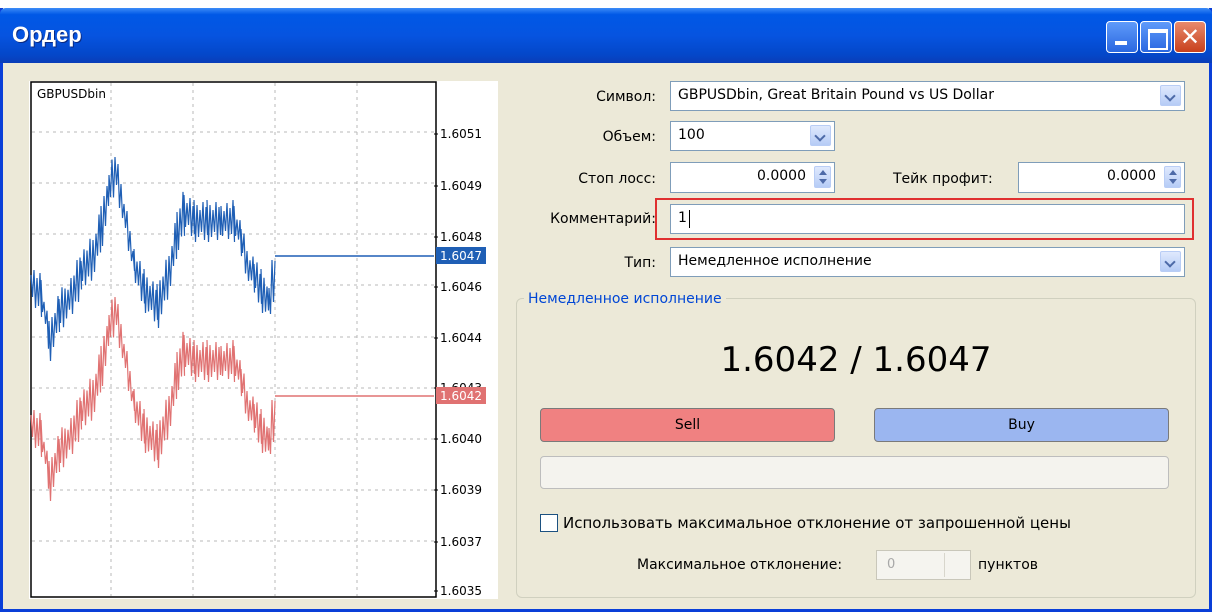  Describe the element at coordinates (625, 299) in the screenshot. I see `execution-group-title: Немедленное исполнение` at that location.